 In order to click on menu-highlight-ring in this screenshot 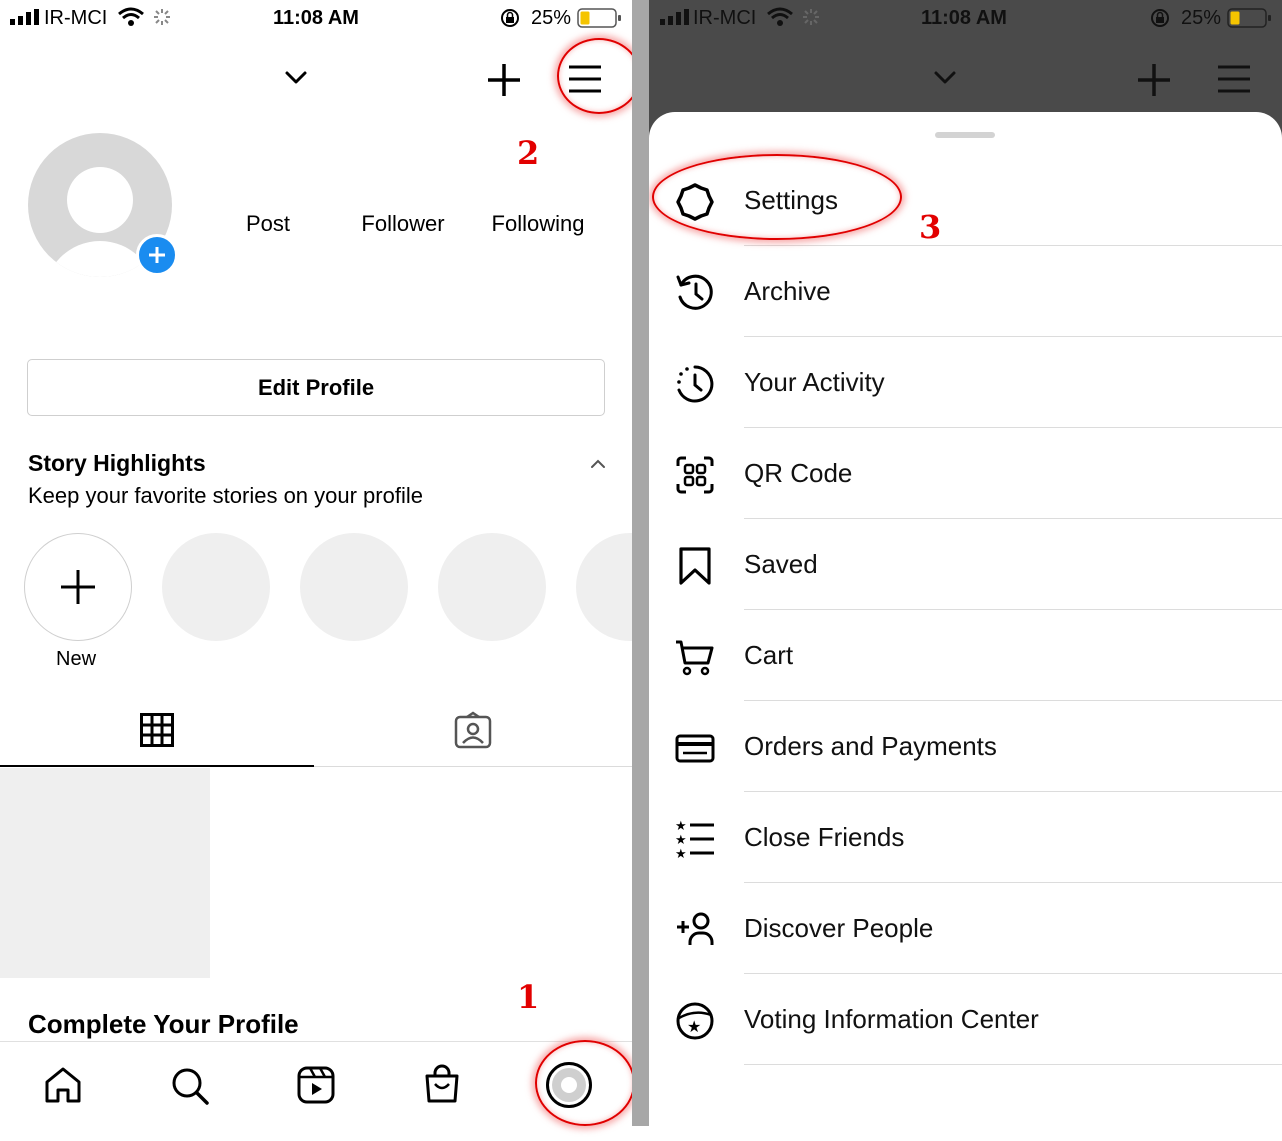, I will do `click(594, 76)`.